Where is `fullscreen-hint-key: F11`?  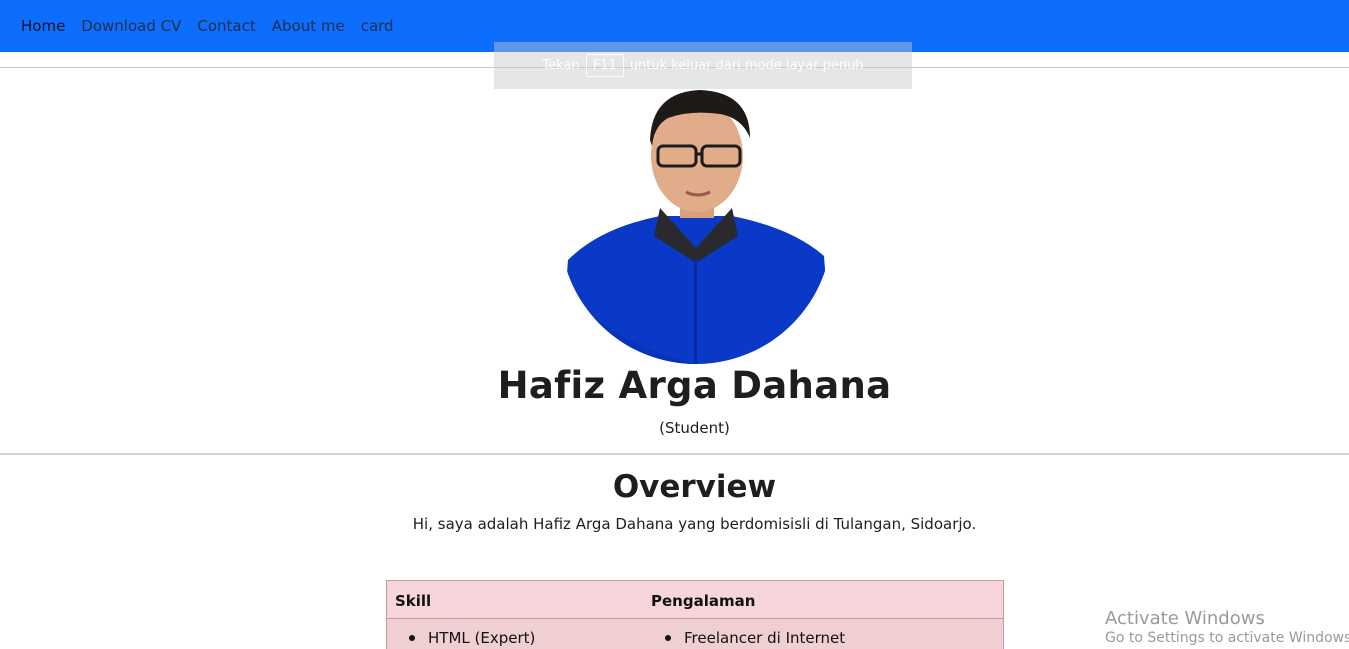
fullscreen-hint-key: F11 is located at coordinates (604, 65).